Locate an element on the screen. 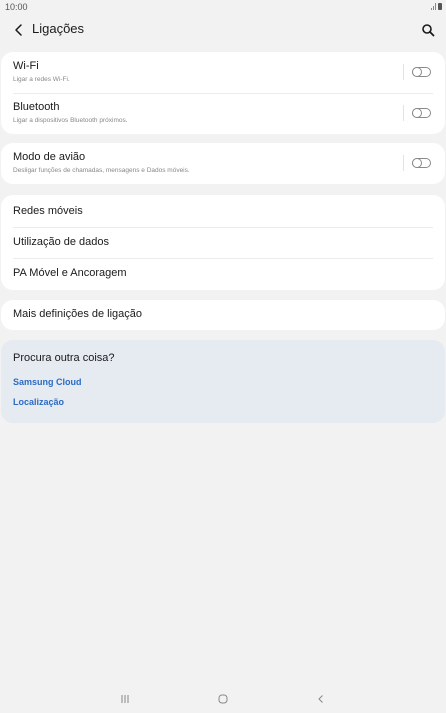 The width and height of the screenshot is (446, 713). menu-item-pa-movel: PA Móvel e Ancoragem is located at coordinates (223, 274).